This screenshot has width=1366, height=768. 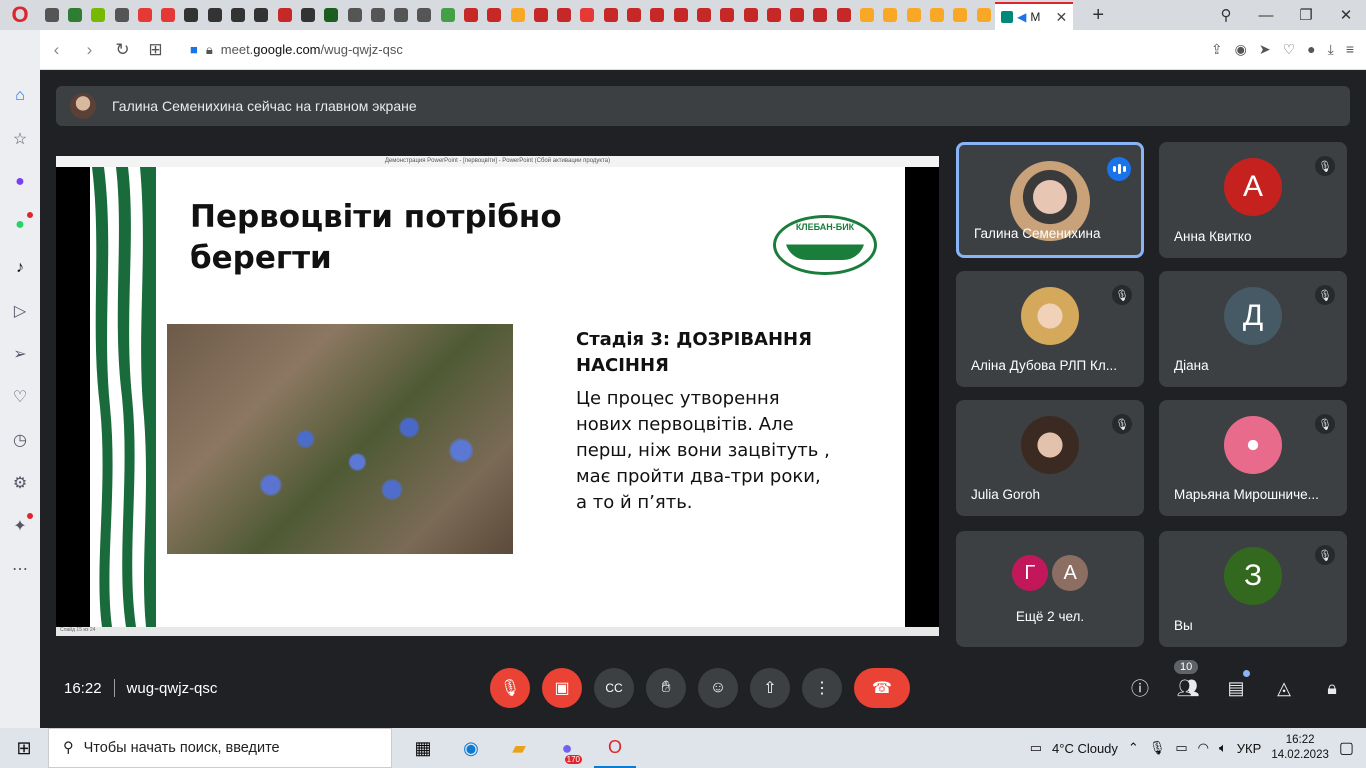 What do you see at coordinates (510, 688) in the screenshot?
I see `mic-toggle-button: 🎙︎` at bounding box center [510, 688].